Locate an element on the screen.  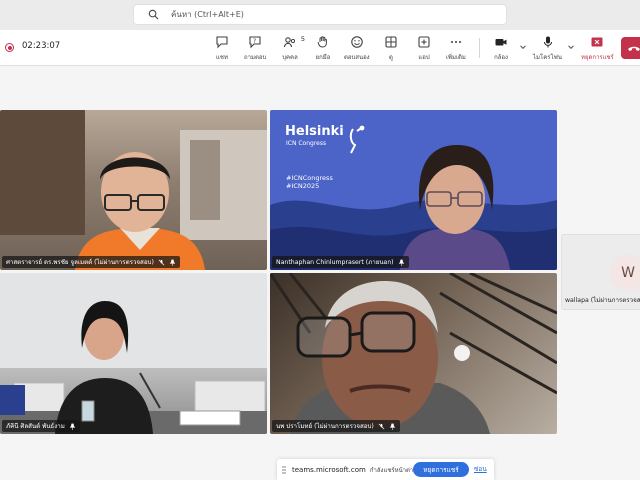
slide-subtitle-line: ICN Congress is located at coordinates (306, 143).